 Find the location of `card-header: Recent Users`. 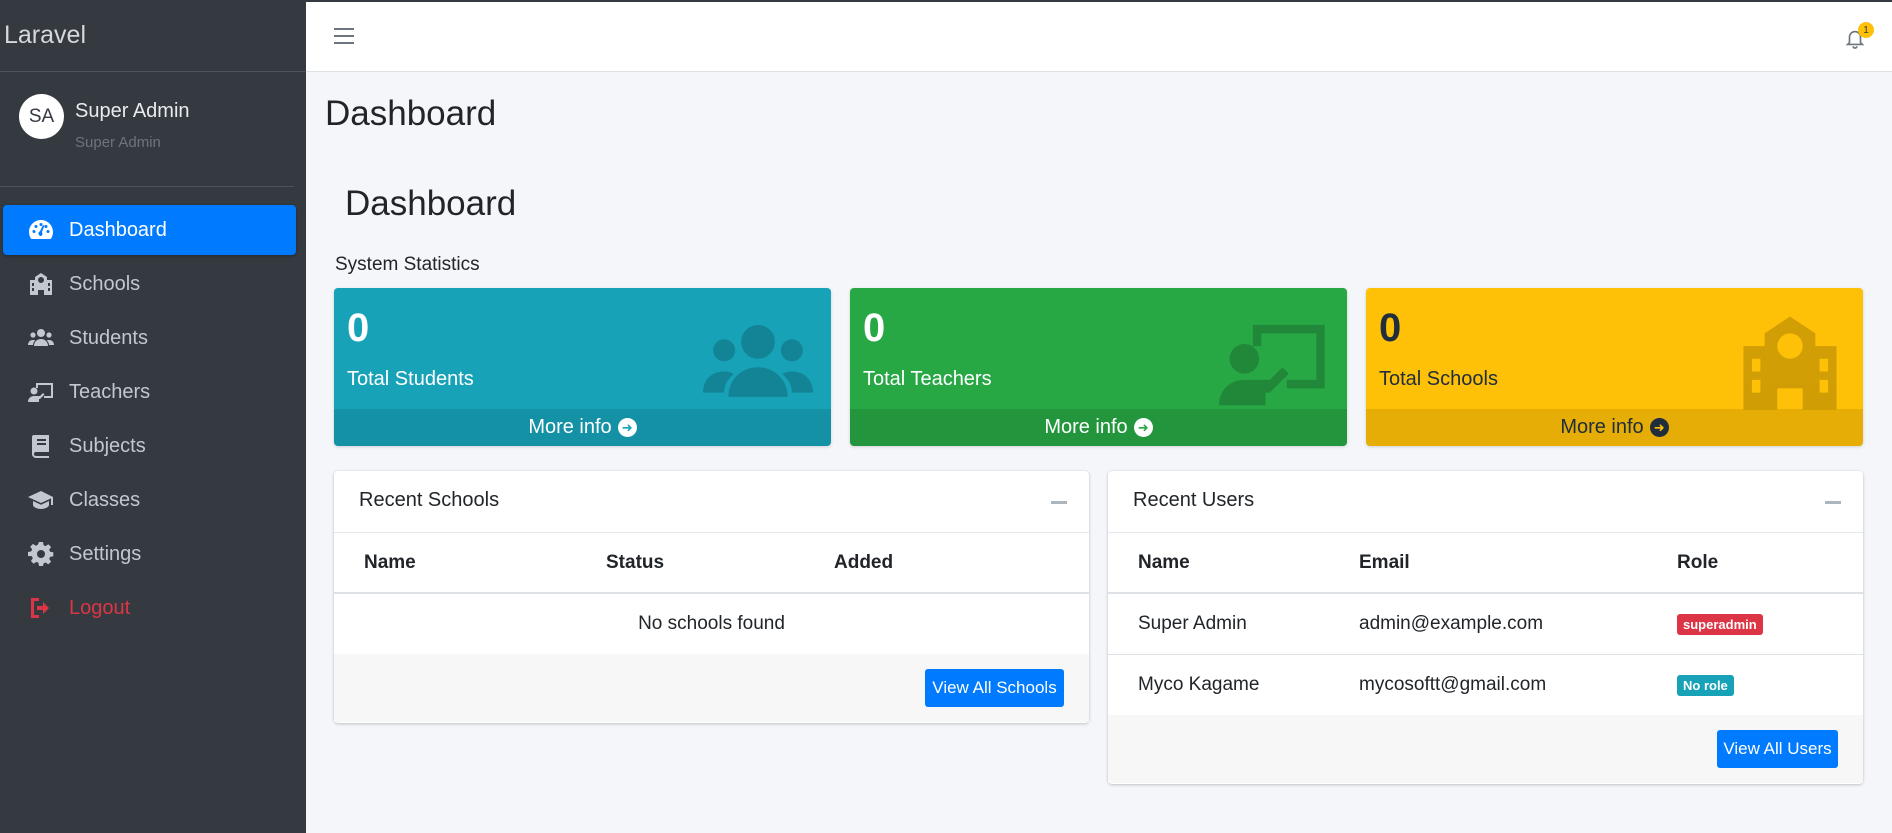

card-header: Recent Users is located at coordinates (1485, 502).